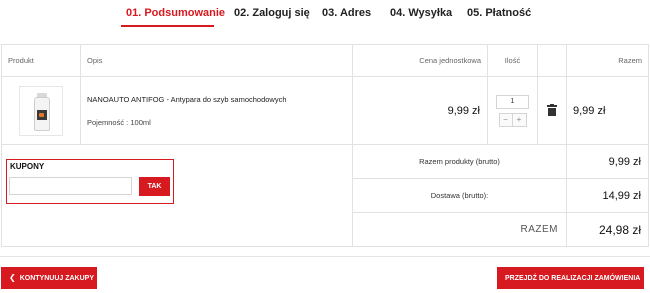  I want to click on delete-cell, so click(552, 110).